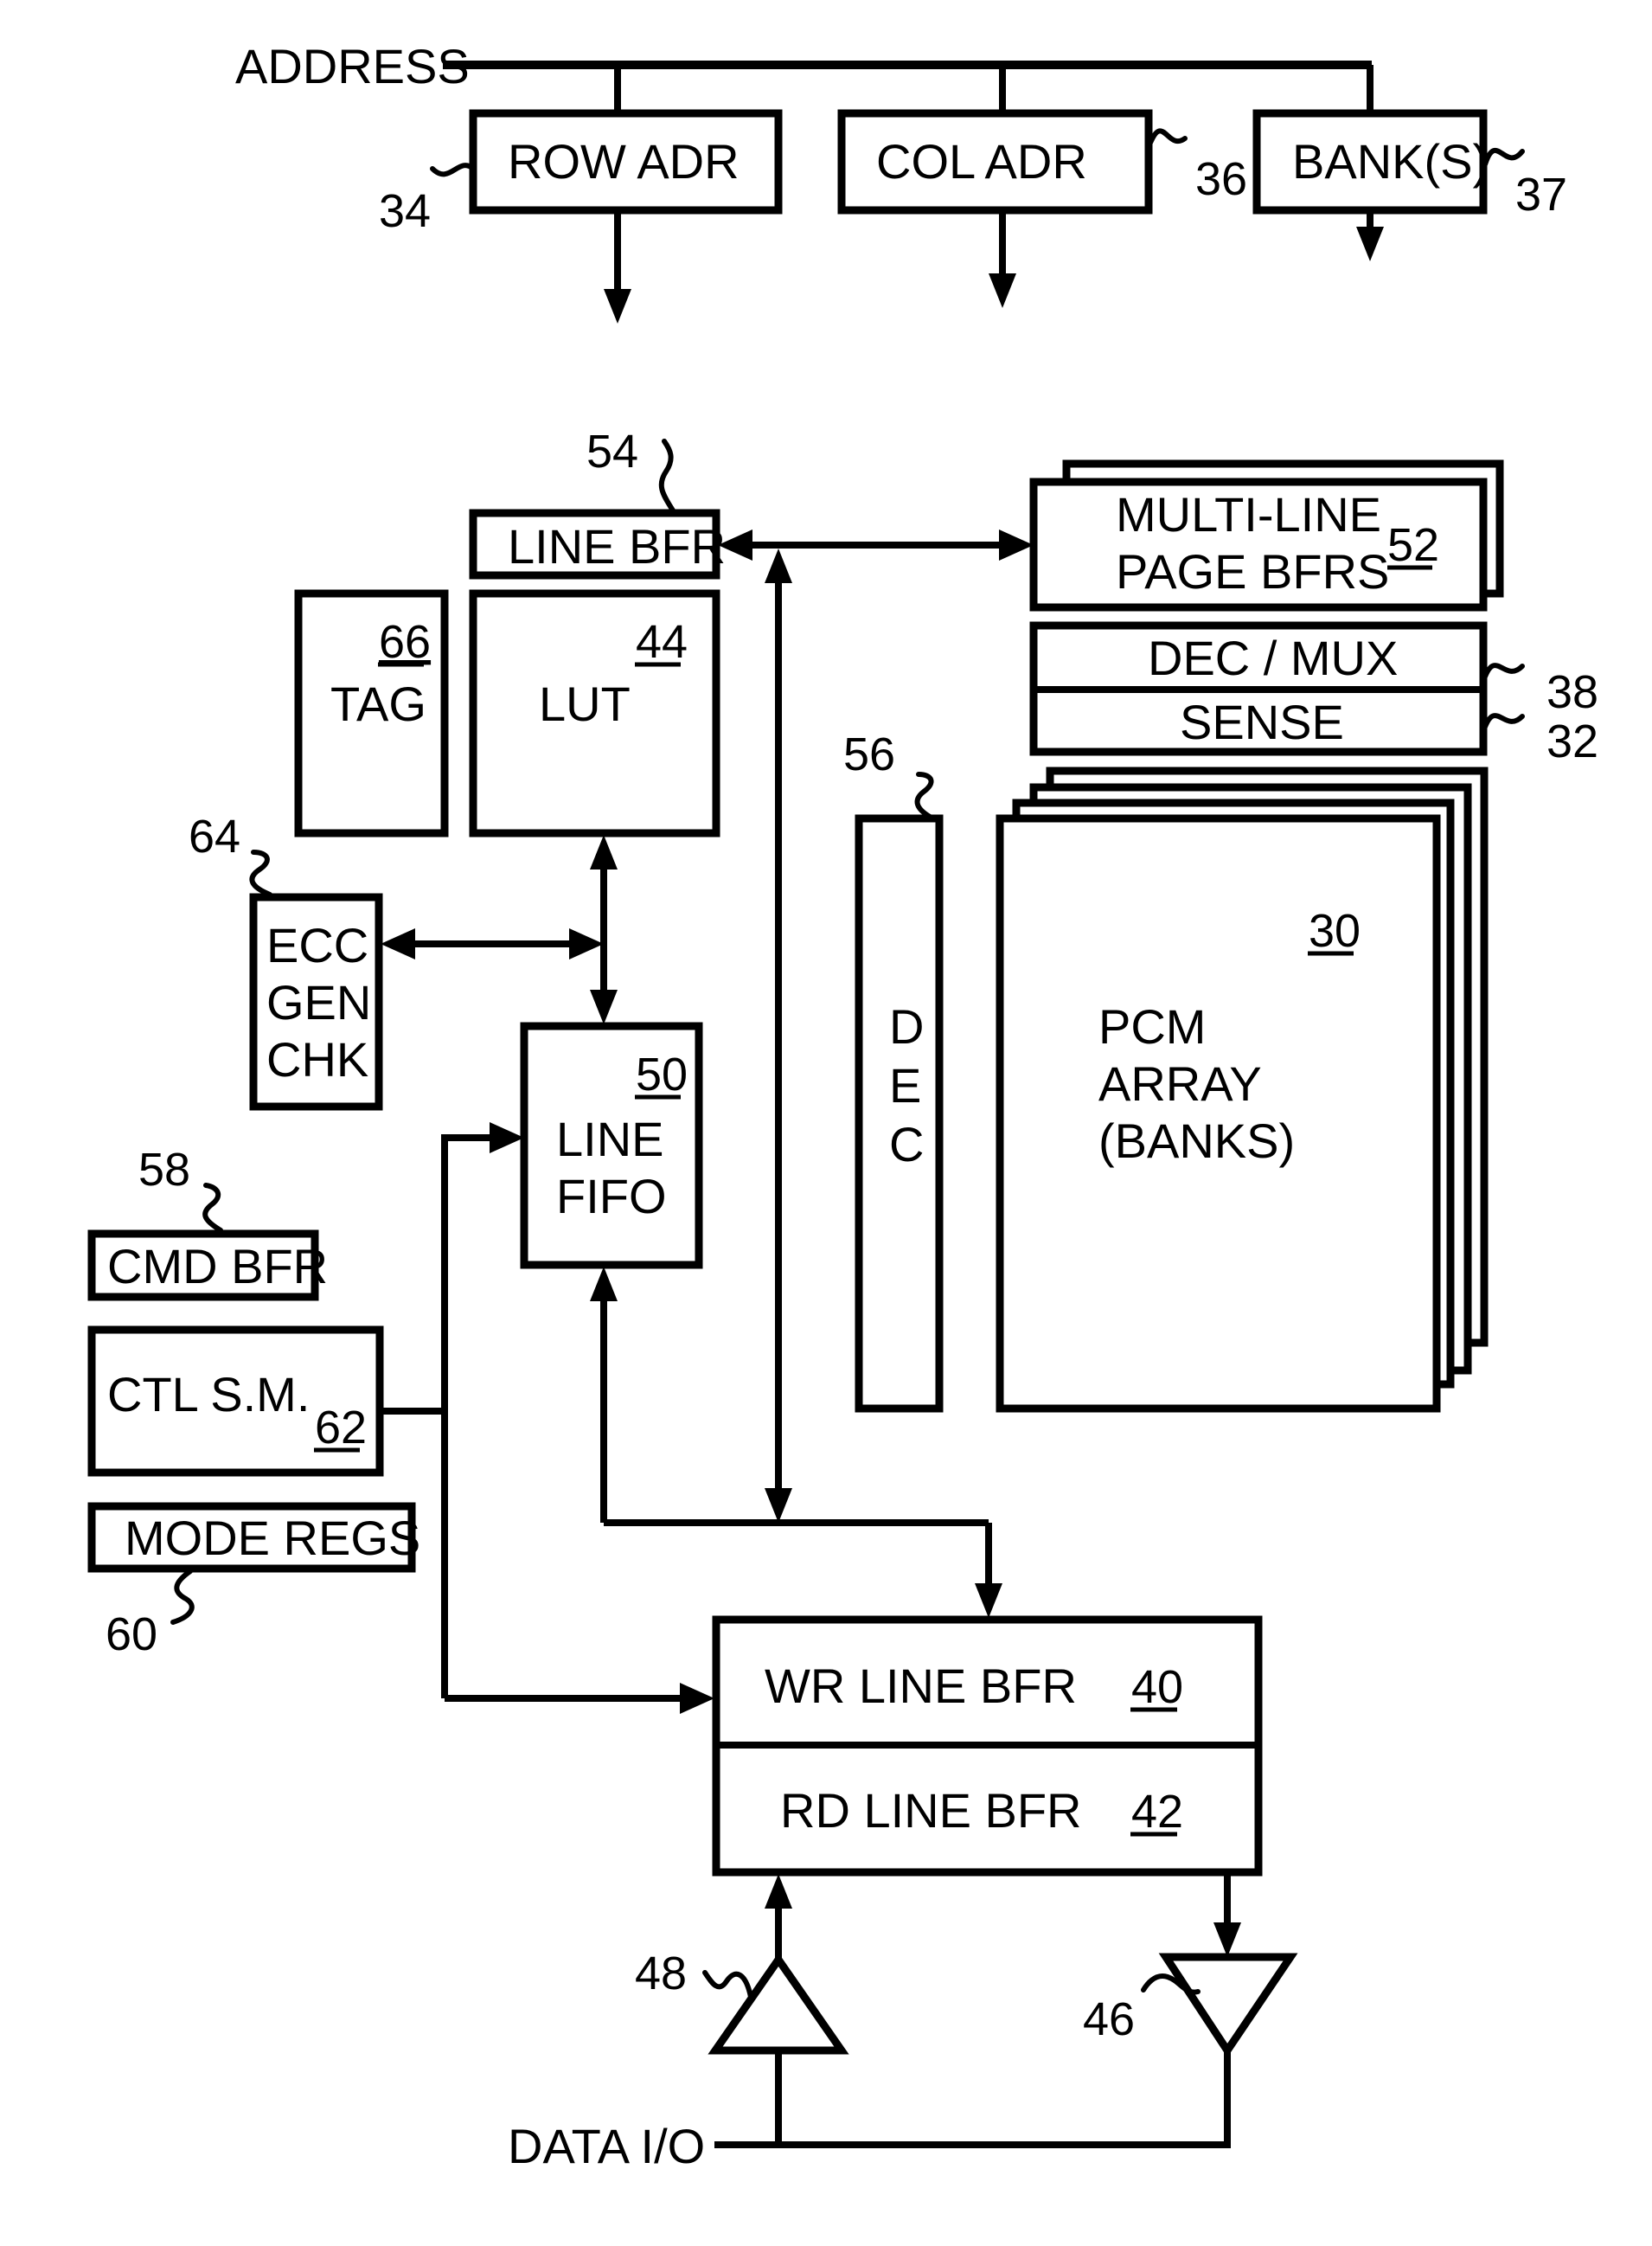  What do you see at coordinates (924, 796) in the screenshot?
I see `dec-leader` at bounding box center [924, 796].